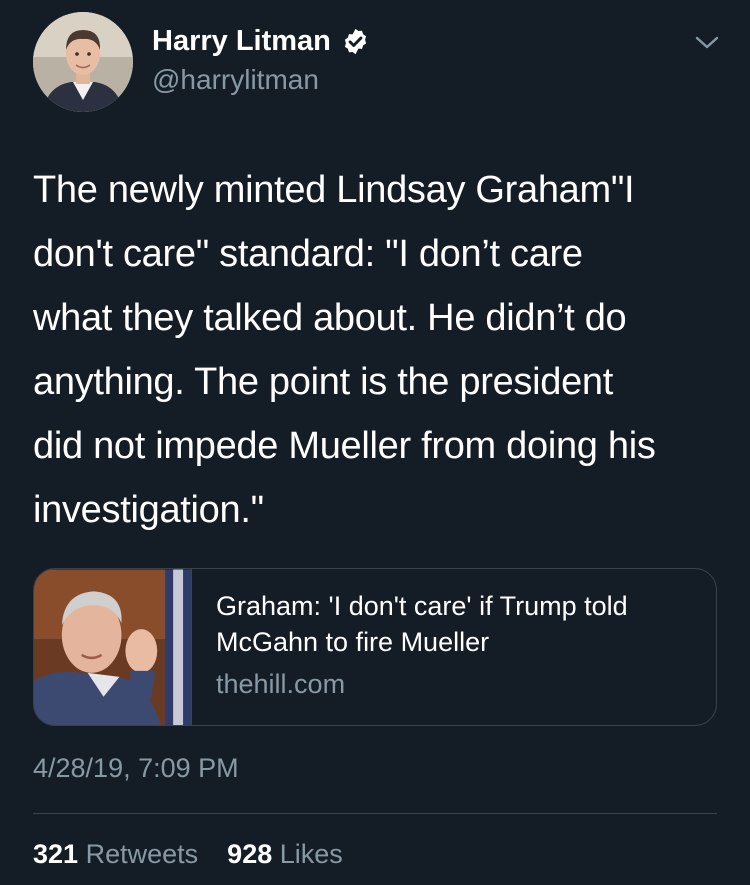 Image resolution: width=750 pixels, height=885 pixels. Describe the element at coordinates (250, 854) in the screenshot. I see `likes-count: 928` at that location.